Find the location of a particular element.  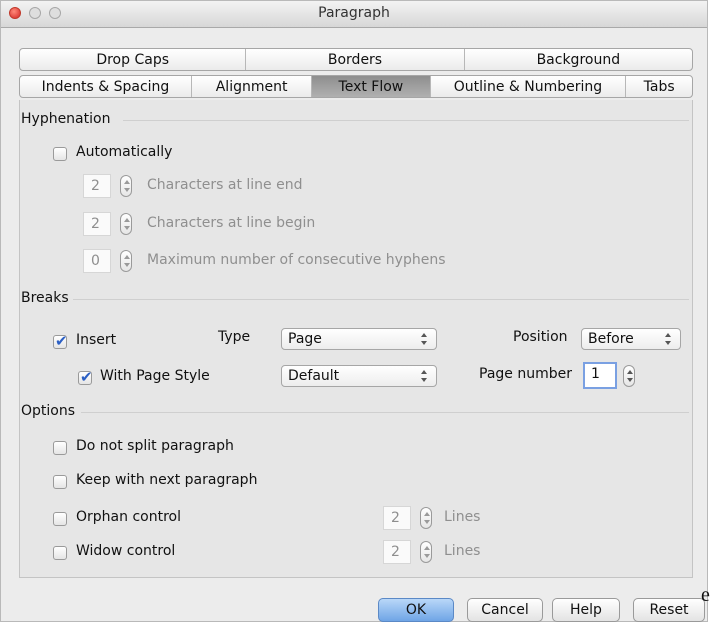

max-hyphens-input: 0 is located at coordinates (97, 261).